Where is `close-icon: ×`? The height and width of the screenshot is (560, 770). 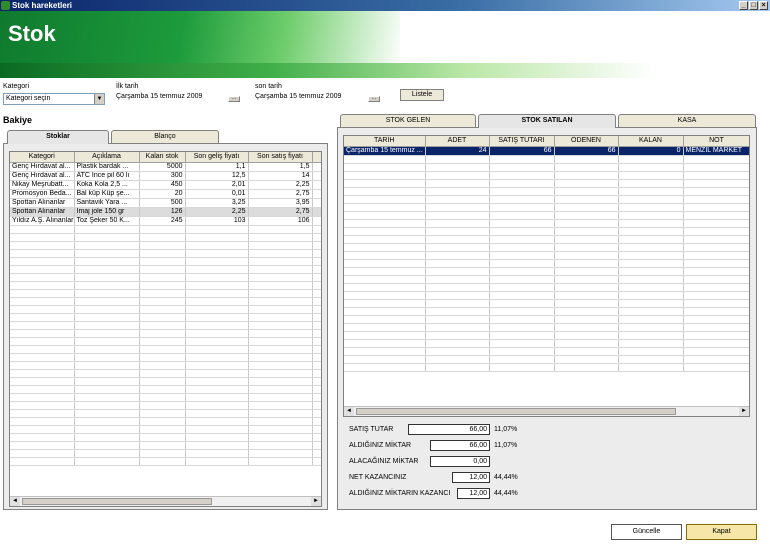
close-icon: × is located at coordinates (763, 5).